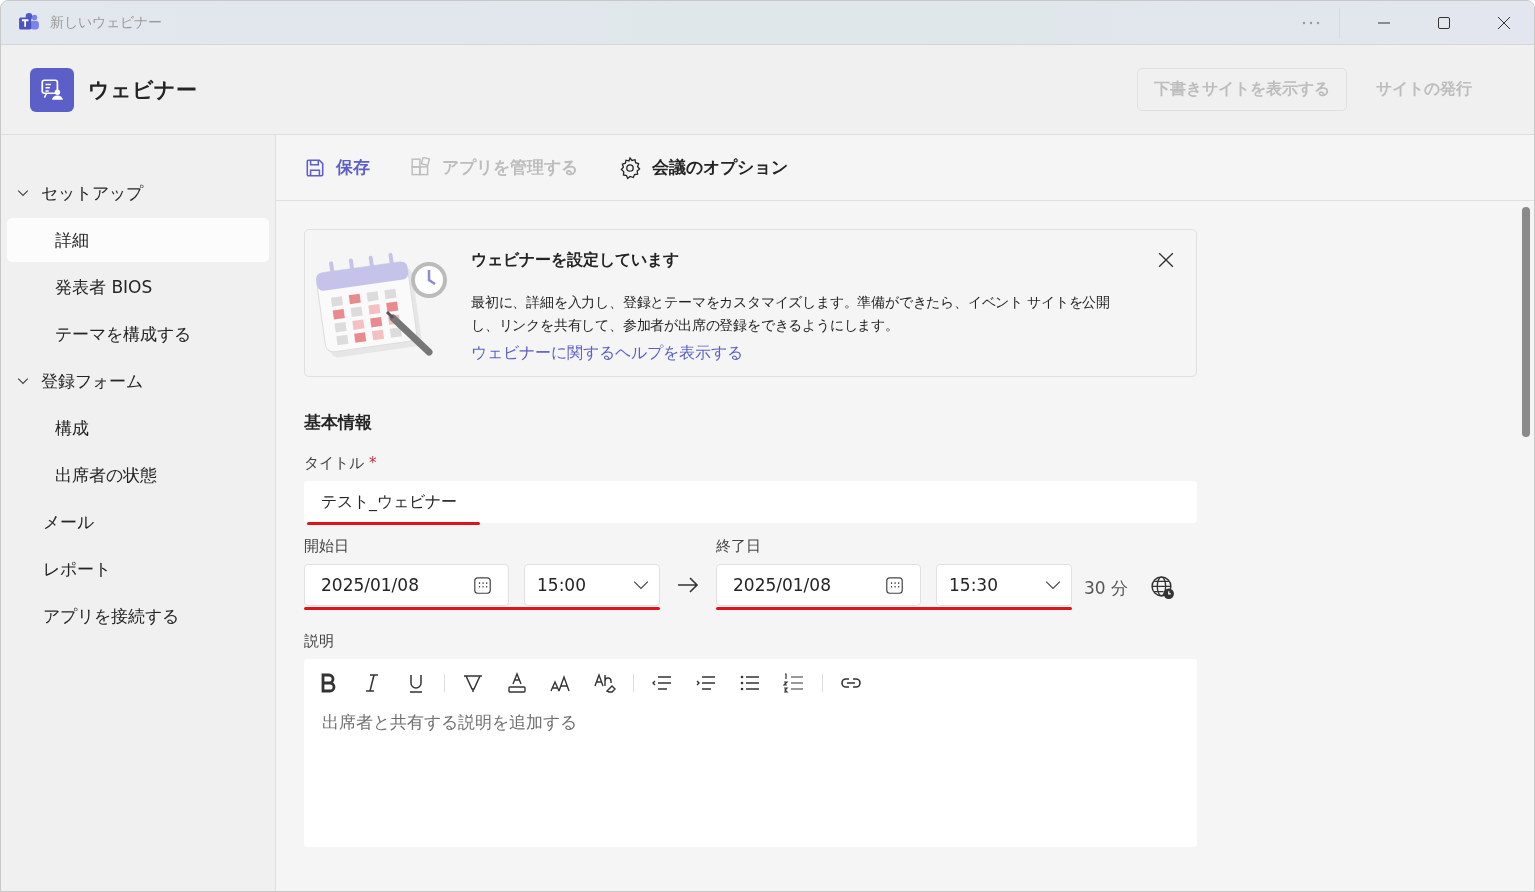 Image resolution: width=1535 pixels, height=892 pixels. Describe the element at coordinates (138, 240) in the screenshot. I see `sidebar-item: 詳細` at that location.